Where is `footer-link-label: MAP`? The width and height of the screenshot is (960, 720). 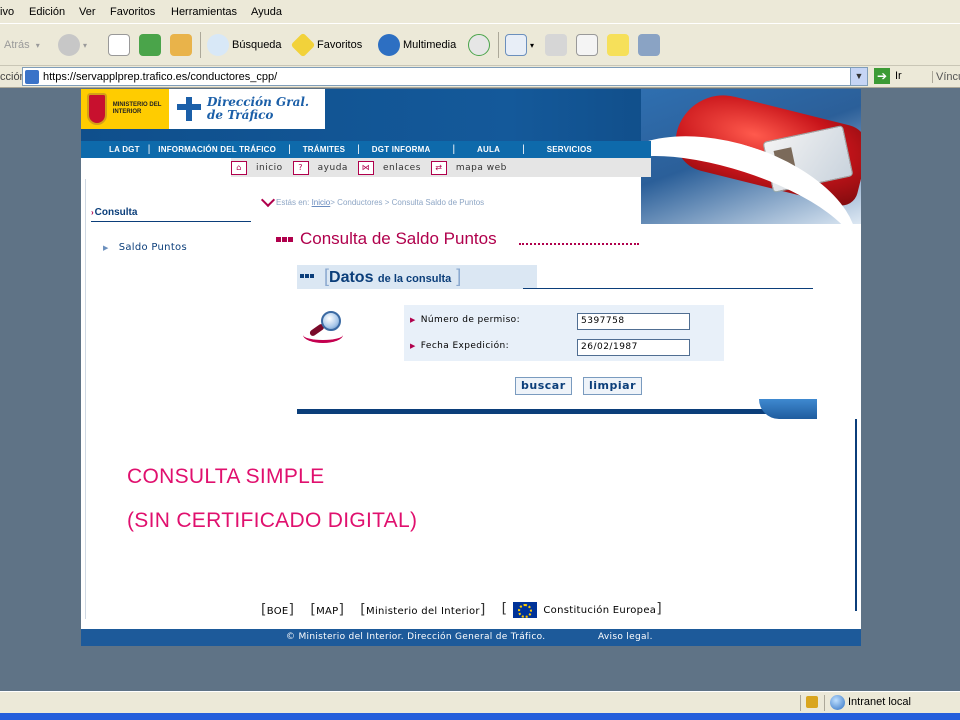
footer-link-label: MAP is located at coordinates (327, 611).